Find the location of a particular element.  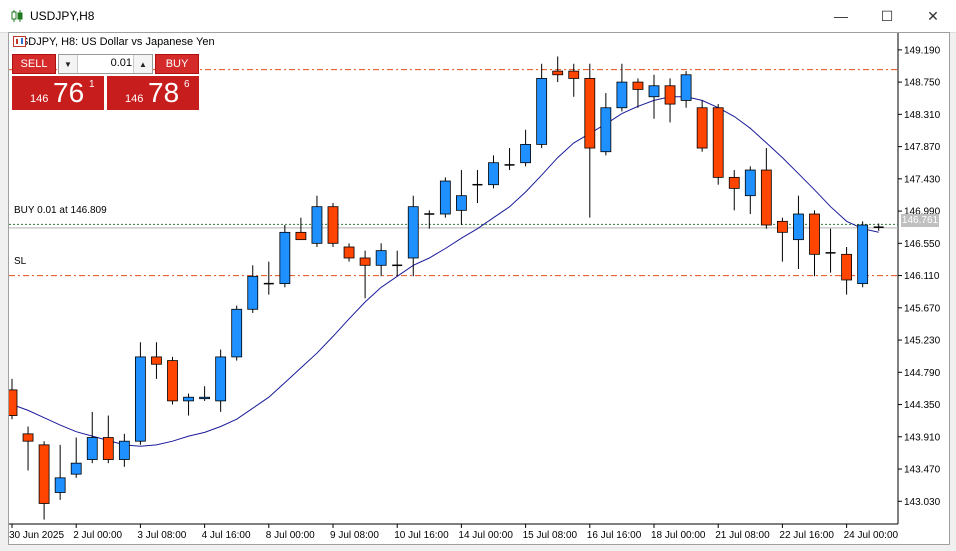

y-tick-label: 143.910 is located at coordinates (922, 437).